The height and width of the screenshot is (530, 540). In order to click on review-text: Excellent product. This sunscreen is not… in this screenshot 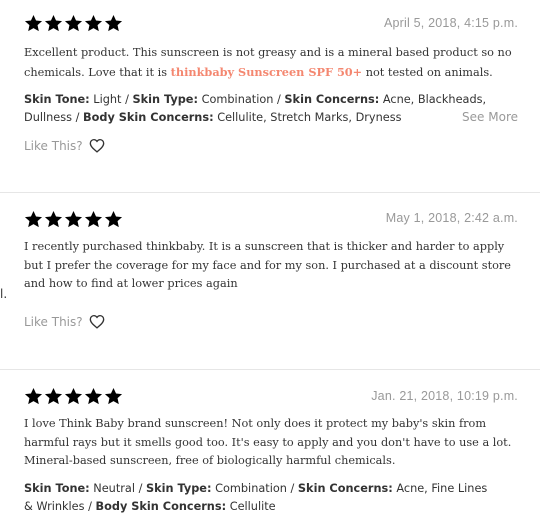, I will do `click(274, 63)`.